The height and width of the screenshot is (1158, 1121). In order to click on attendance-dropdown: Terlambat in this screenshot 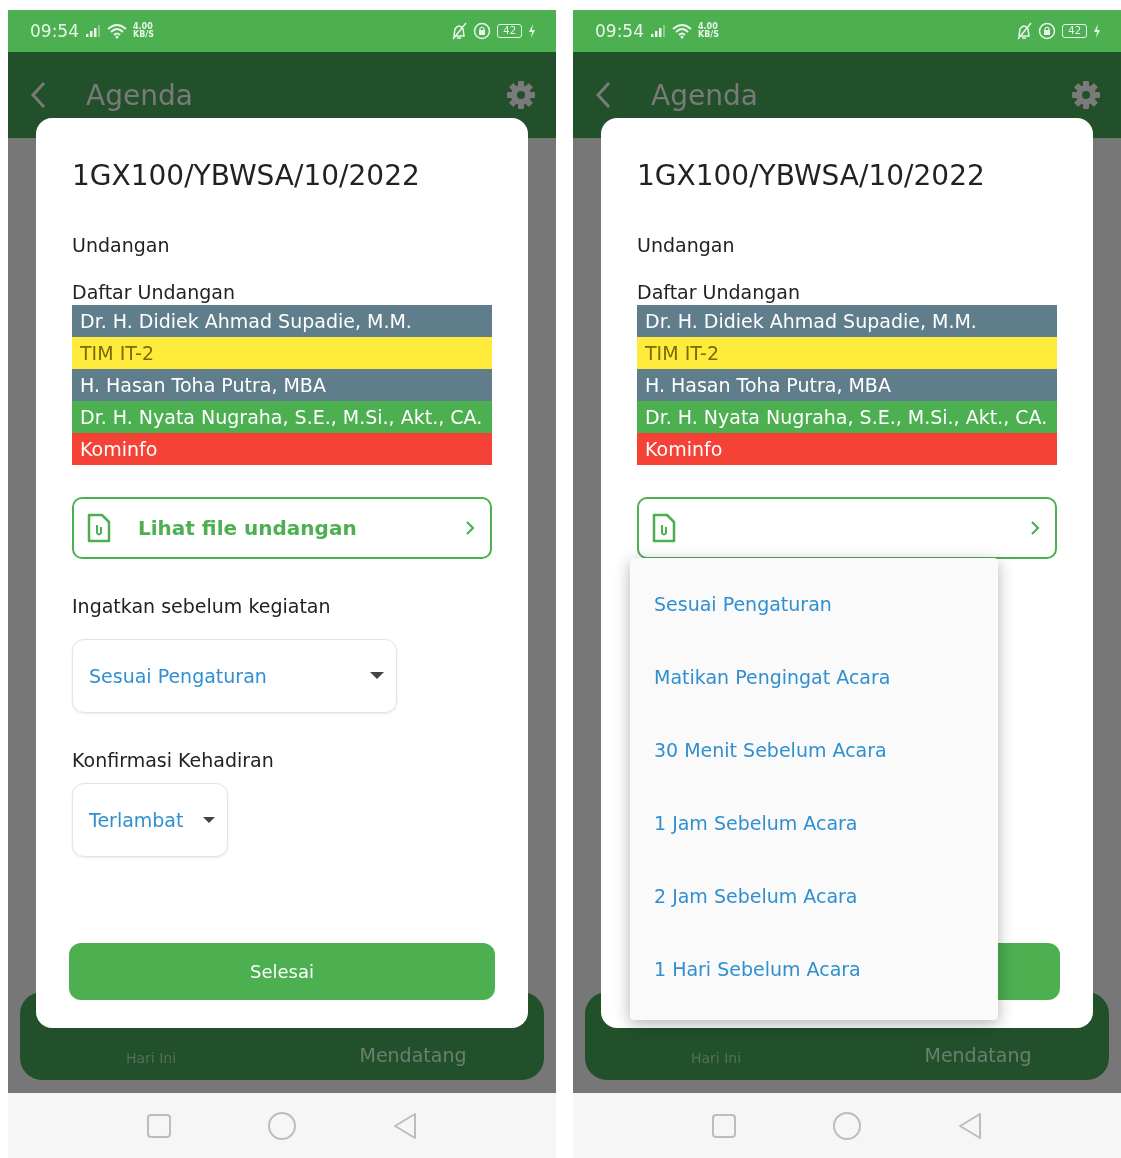, I will do `click(150, 820)`.